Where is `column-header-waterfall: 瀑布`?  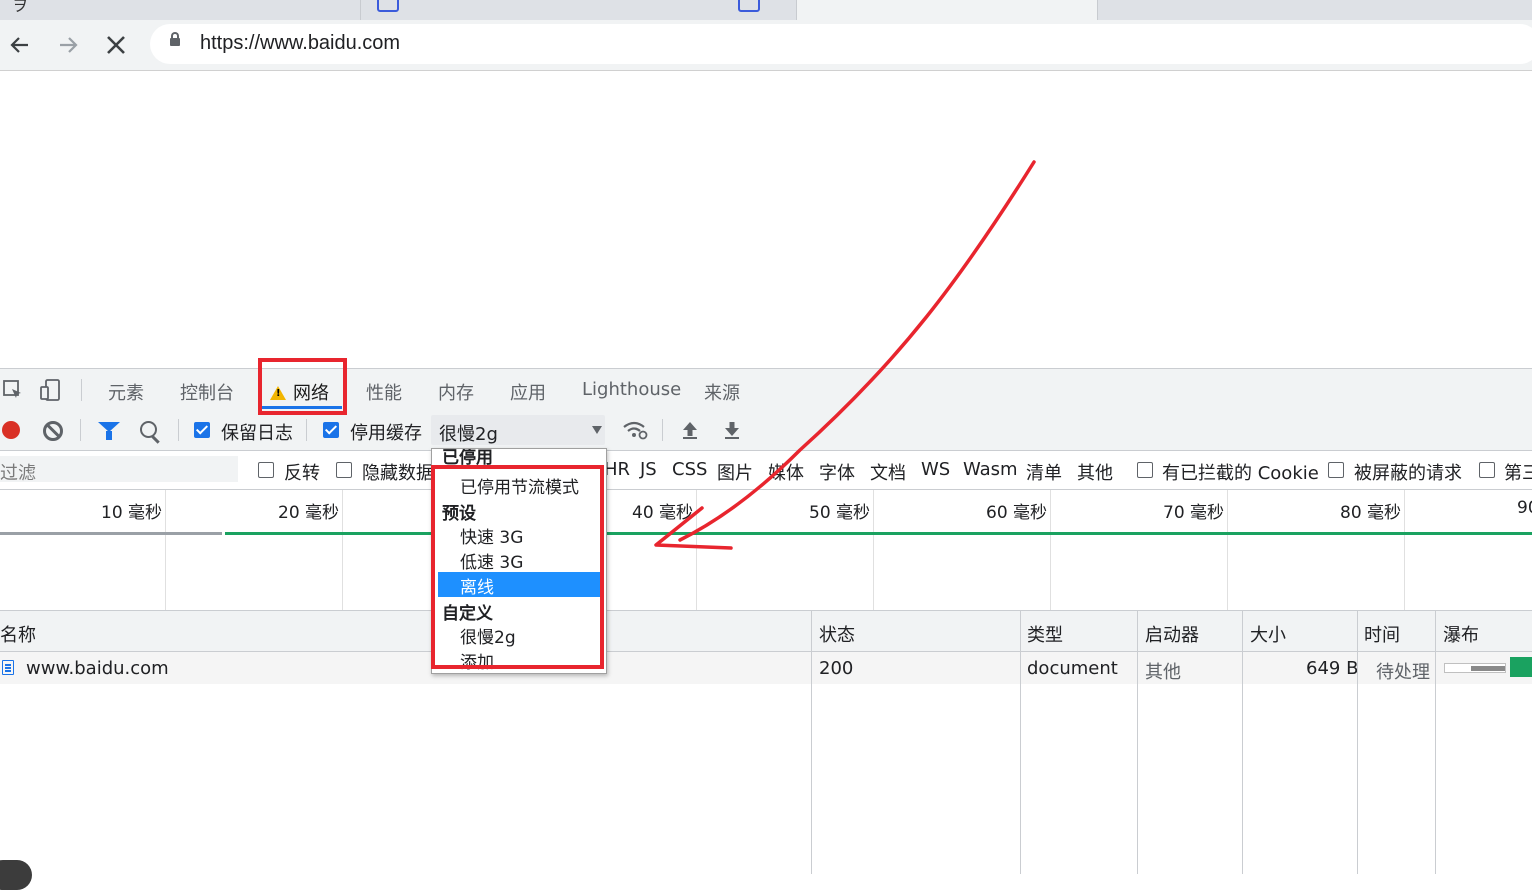
column-header-waterfall: 瀑布 is located at coordinates (1461, 634).